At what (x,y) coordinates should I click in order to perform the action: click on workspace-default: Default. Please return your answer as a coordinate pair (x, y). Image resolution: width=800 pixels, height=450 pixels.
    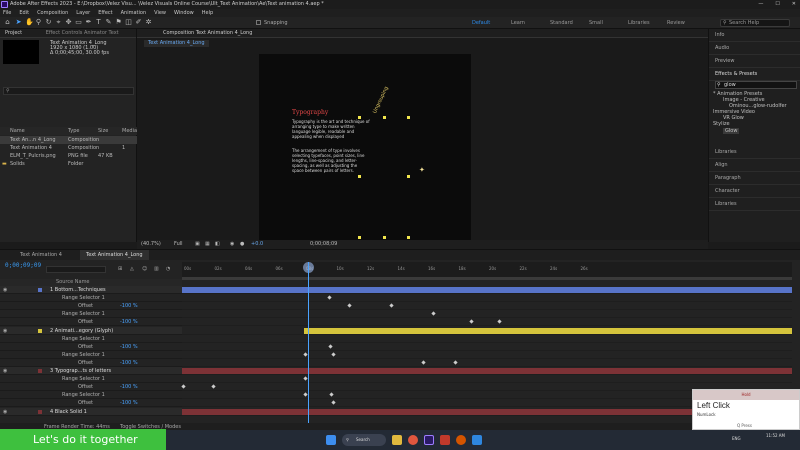
    Looking at the image, I should click on (485, 23).